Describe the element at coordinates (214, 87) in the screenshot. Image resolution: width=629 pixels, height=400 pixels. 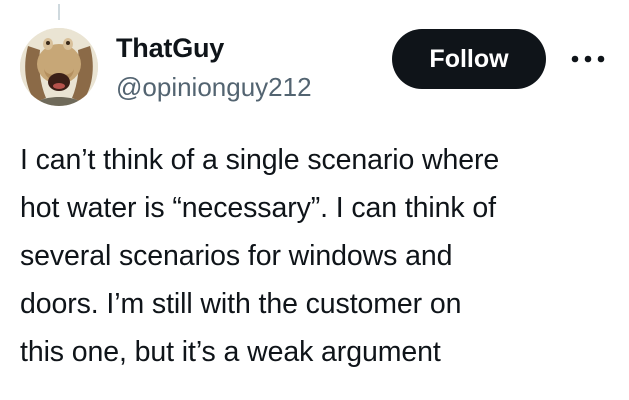
I see `user-handle: @opinionguy212` at that location.